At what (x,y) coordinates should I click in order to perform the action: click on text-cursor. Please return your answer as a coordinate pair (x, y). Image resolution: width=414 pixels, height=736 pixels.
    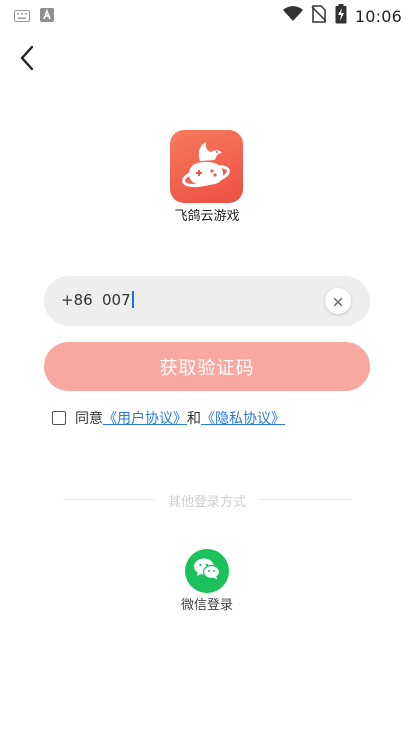
    Looking at the image, I should click on (132, 299).